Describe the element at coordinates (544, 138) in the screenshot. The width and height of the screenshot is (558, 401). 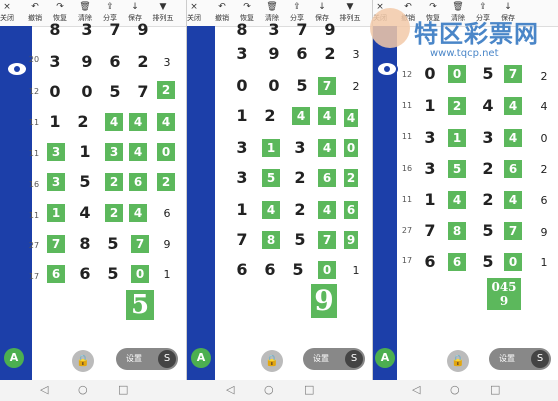
I see `right-digit: 0` at that location.